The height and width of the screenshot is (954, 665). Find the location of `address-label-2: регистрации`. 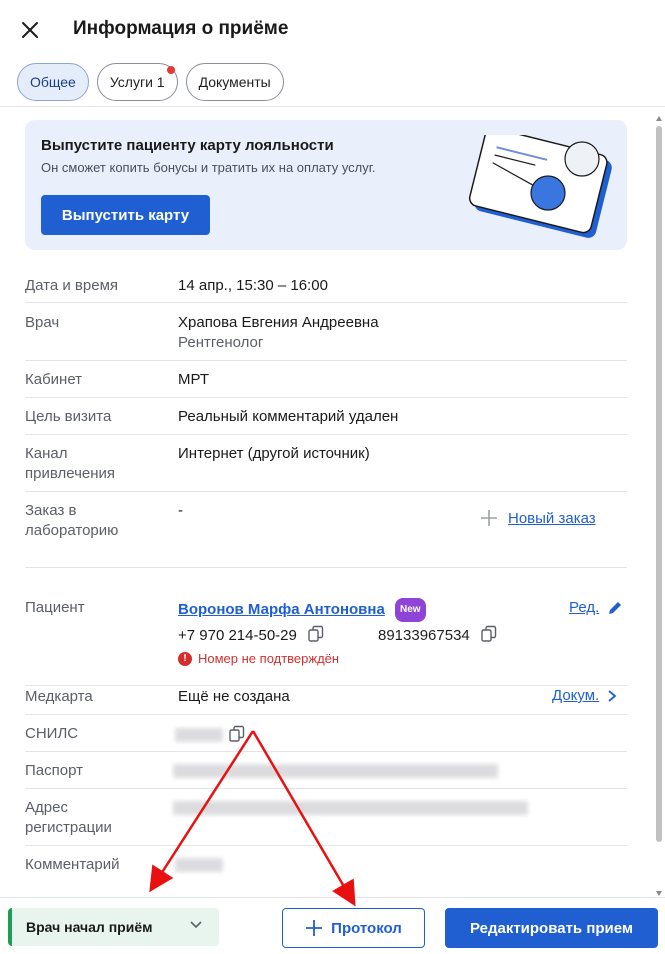

address-label-2: регистрации is located at coordinates (68, 827).